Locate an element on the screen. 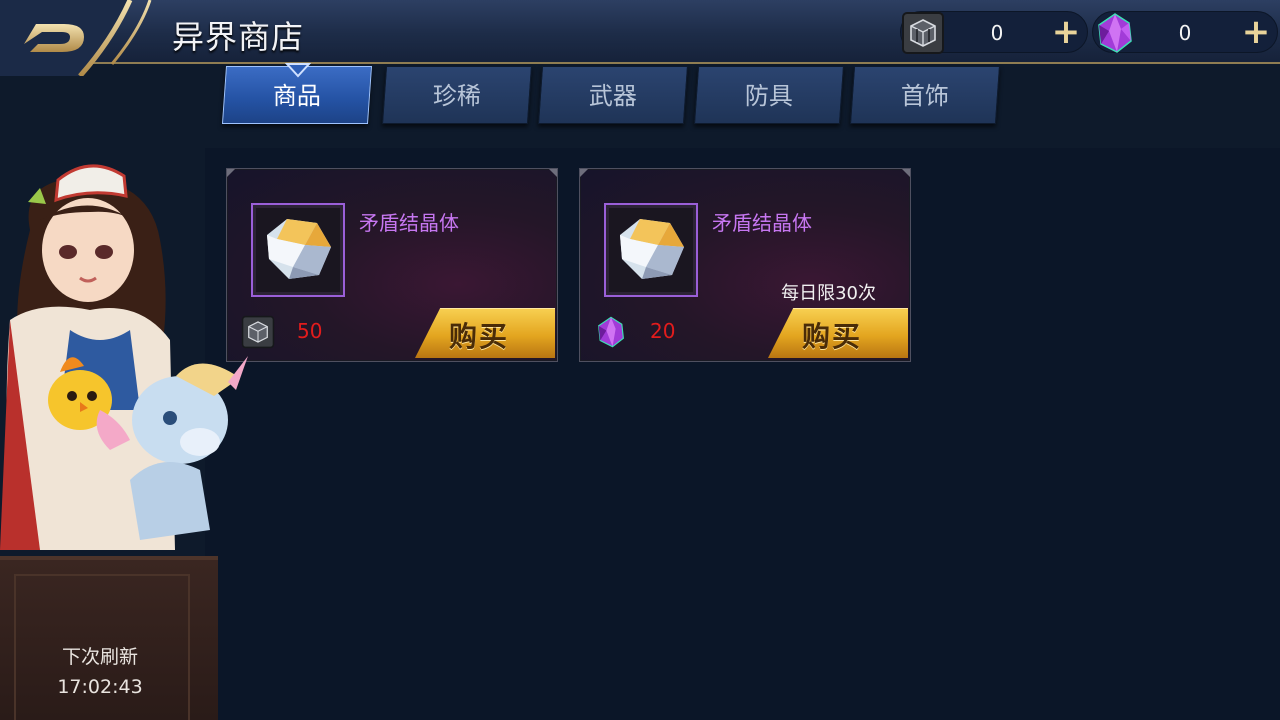  currency-cube: 0 + is located at coordinates (994, 33).